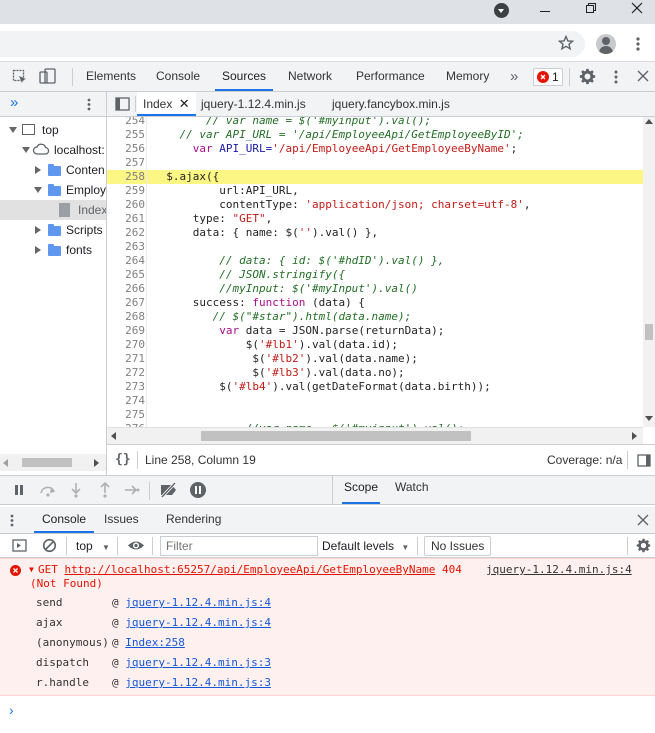 The image size is (655, 733). What do you see at coordinates (391, 104) in the screenshot?
I see `editor-tab-fancybox: jquery.fancybox.min.js` at bounding box center [391, 104].